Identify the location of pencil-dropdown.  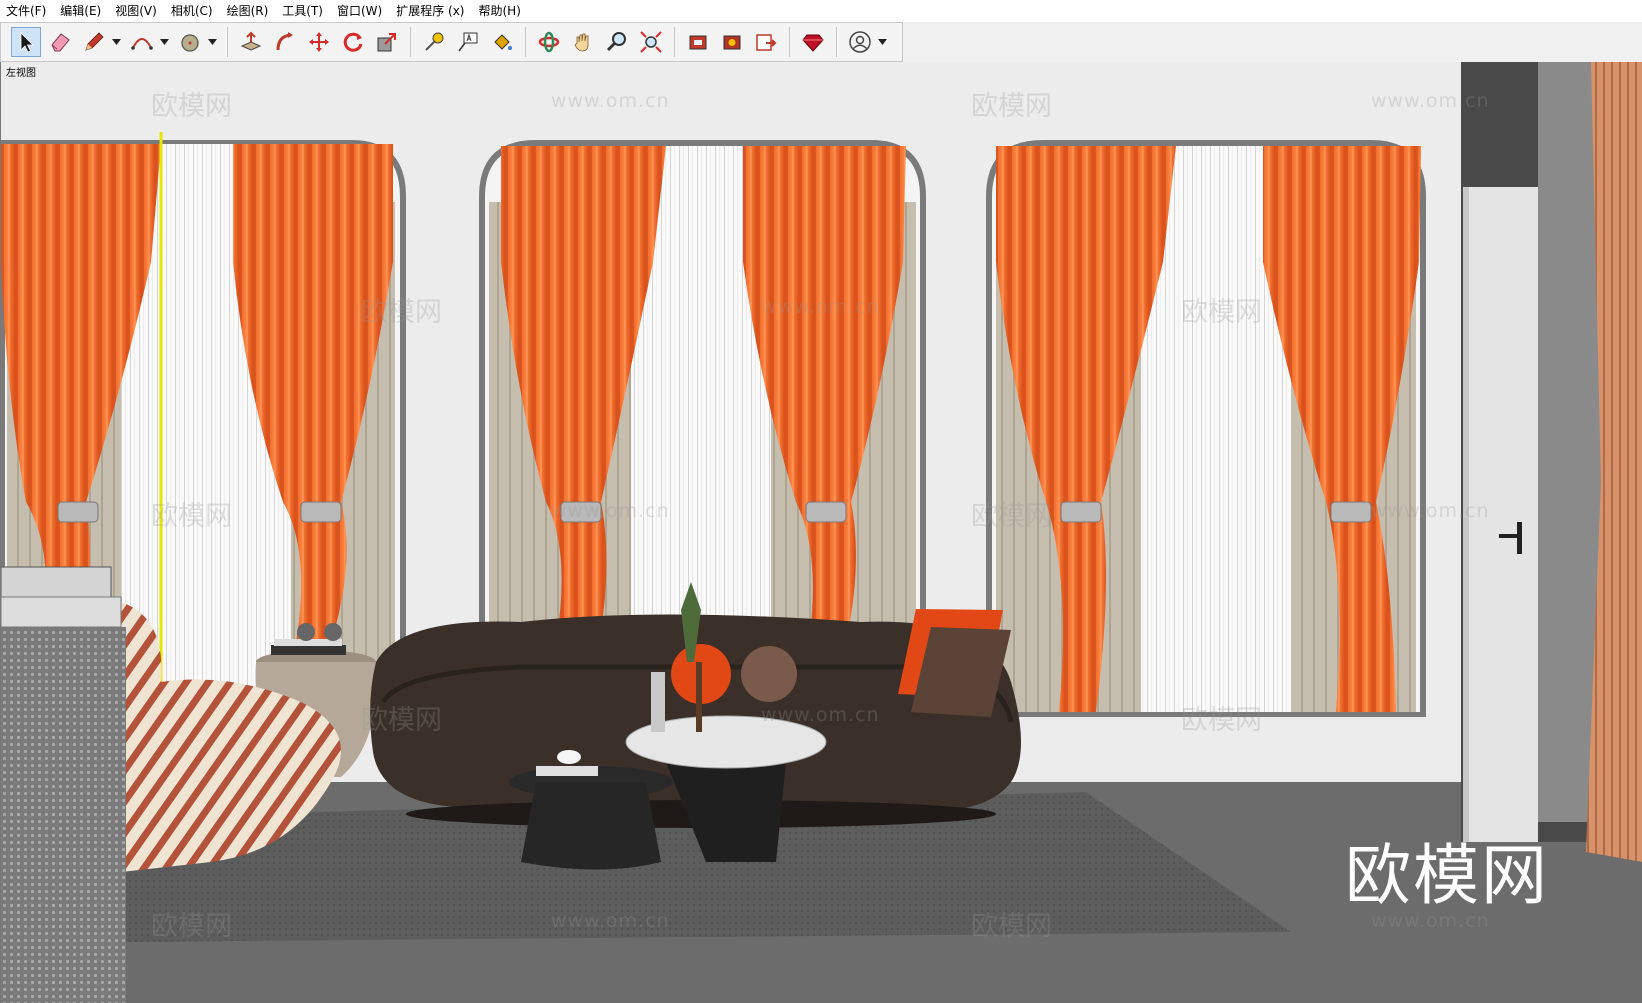
(116, 42).